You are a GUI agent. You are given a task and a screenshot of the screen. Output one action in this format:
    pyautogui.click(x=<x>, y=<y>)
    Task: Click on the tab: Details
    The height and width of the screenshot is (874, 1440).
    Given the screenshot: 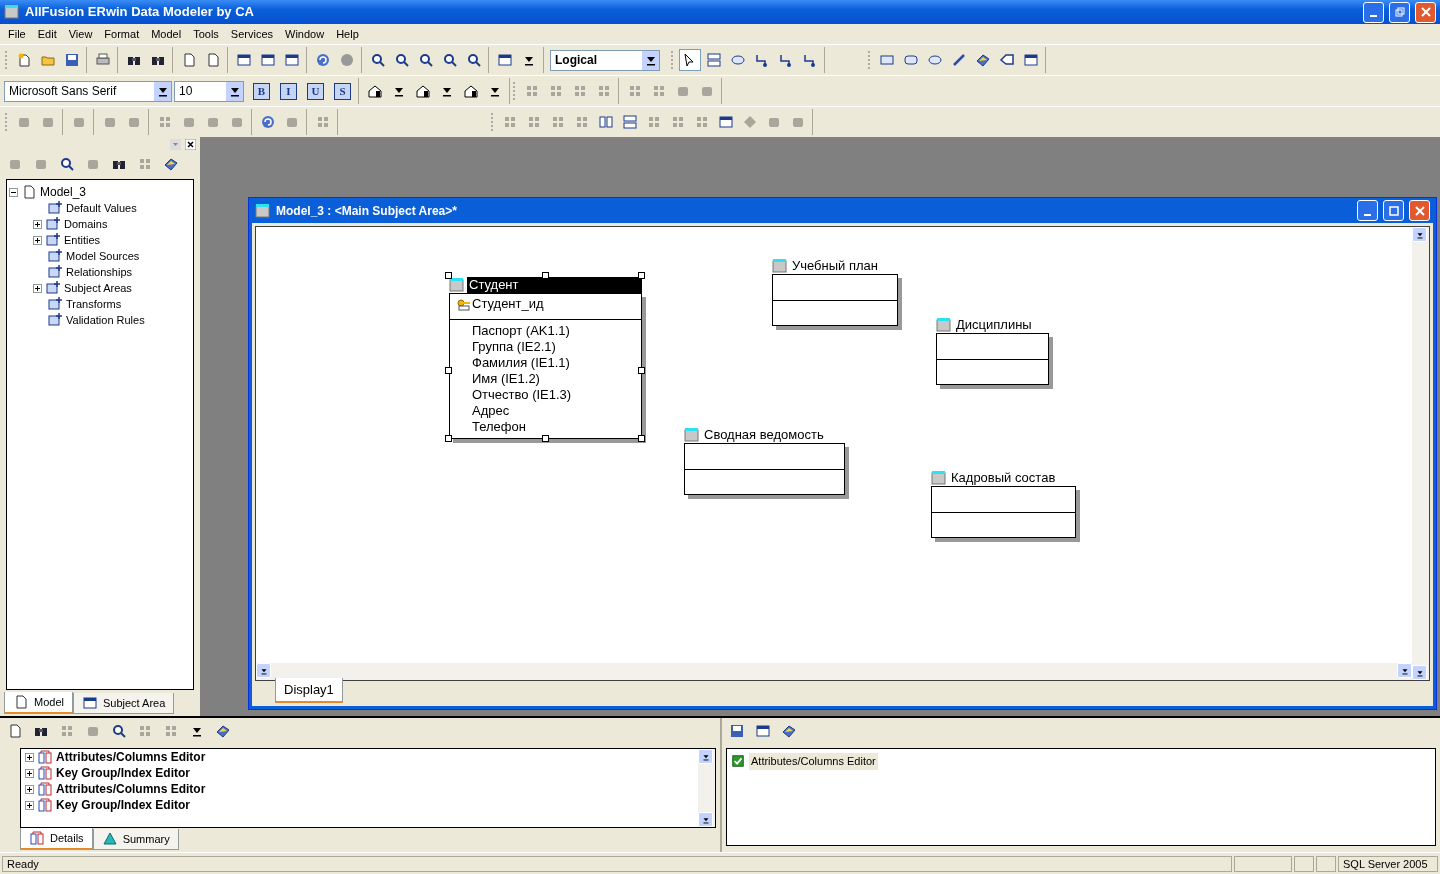 What is the action you would take?
    pyautogui.click(x=56, y=838)
    